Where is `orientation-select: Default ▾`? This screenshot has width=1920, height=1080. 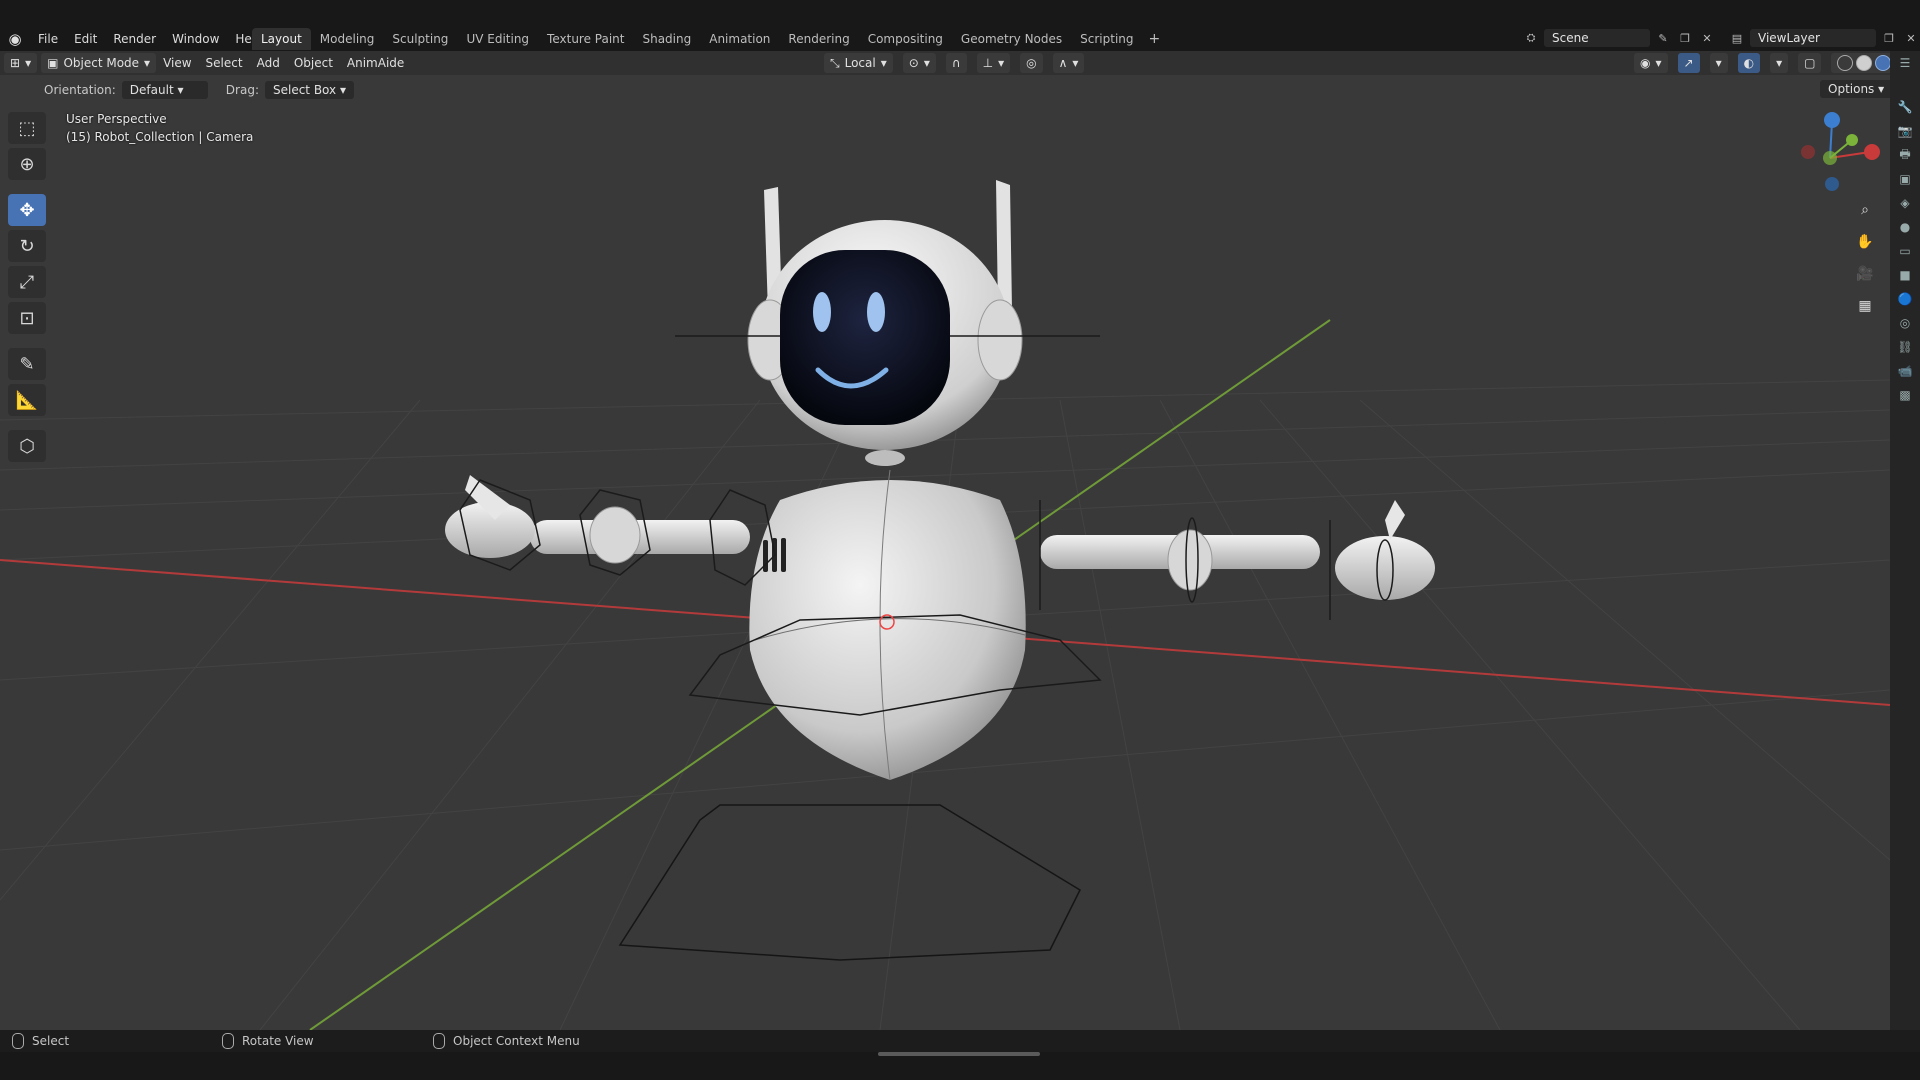 orientation-select: Default ▾ is located at coordinates (164, 90).